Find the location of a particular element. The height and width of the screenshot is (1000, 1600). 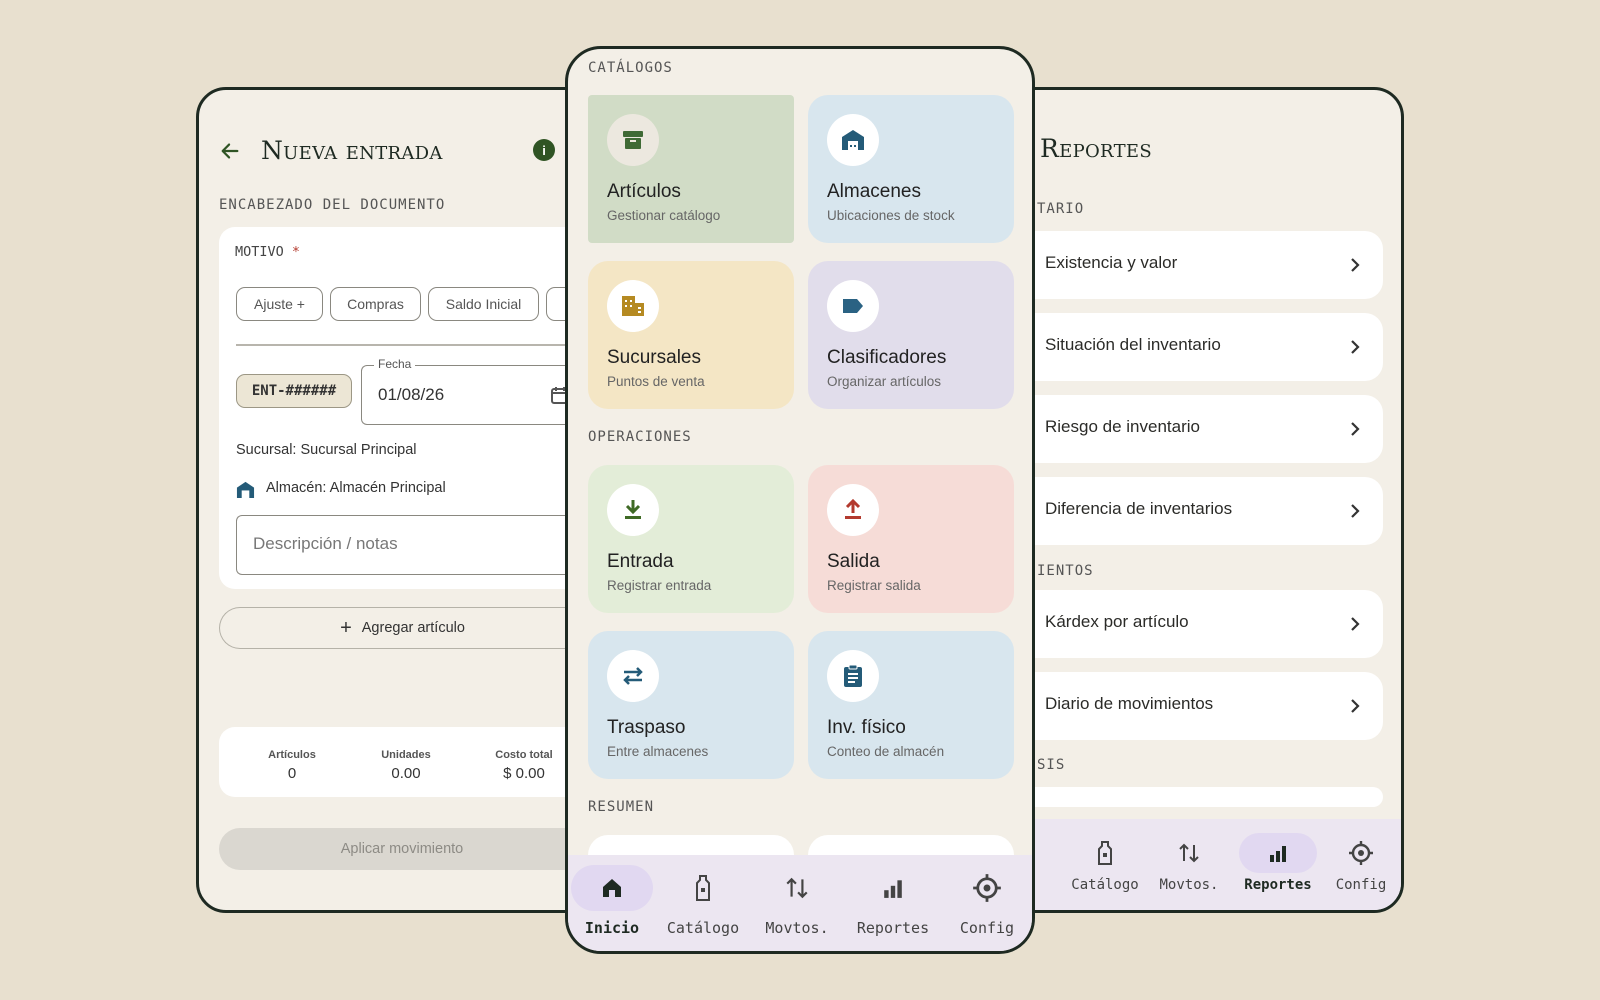

stat-value: 0 is located at coordinates (292, 773).